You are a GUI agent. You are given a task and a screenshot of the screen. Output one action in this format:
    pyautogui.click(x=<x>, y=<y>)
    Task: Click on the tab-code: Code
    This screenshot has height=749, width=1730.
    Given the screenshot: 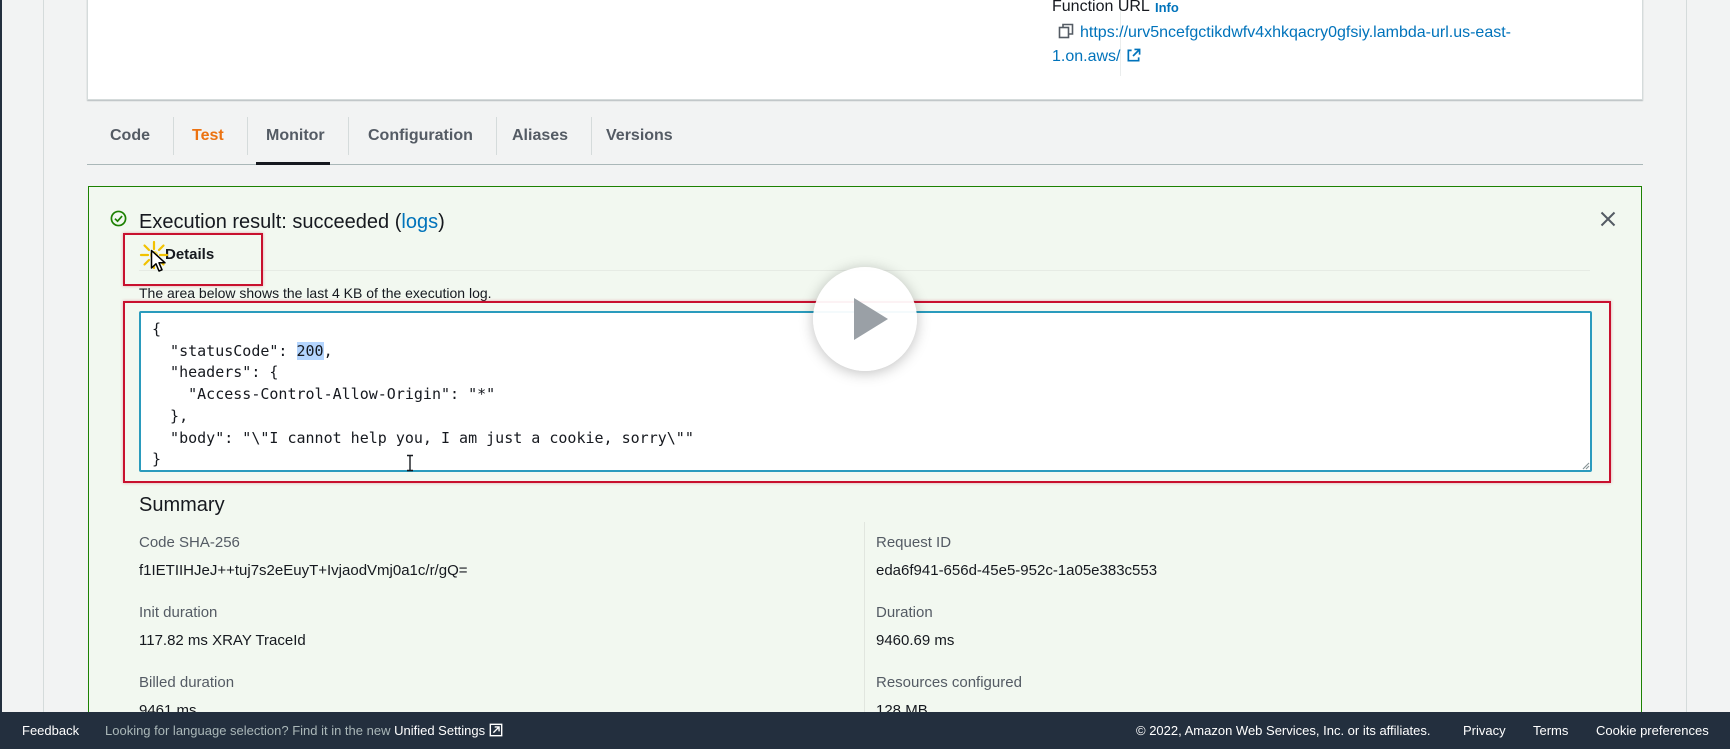 What is the action you would take?
    pyautogui.click(x=130, y=136)
    